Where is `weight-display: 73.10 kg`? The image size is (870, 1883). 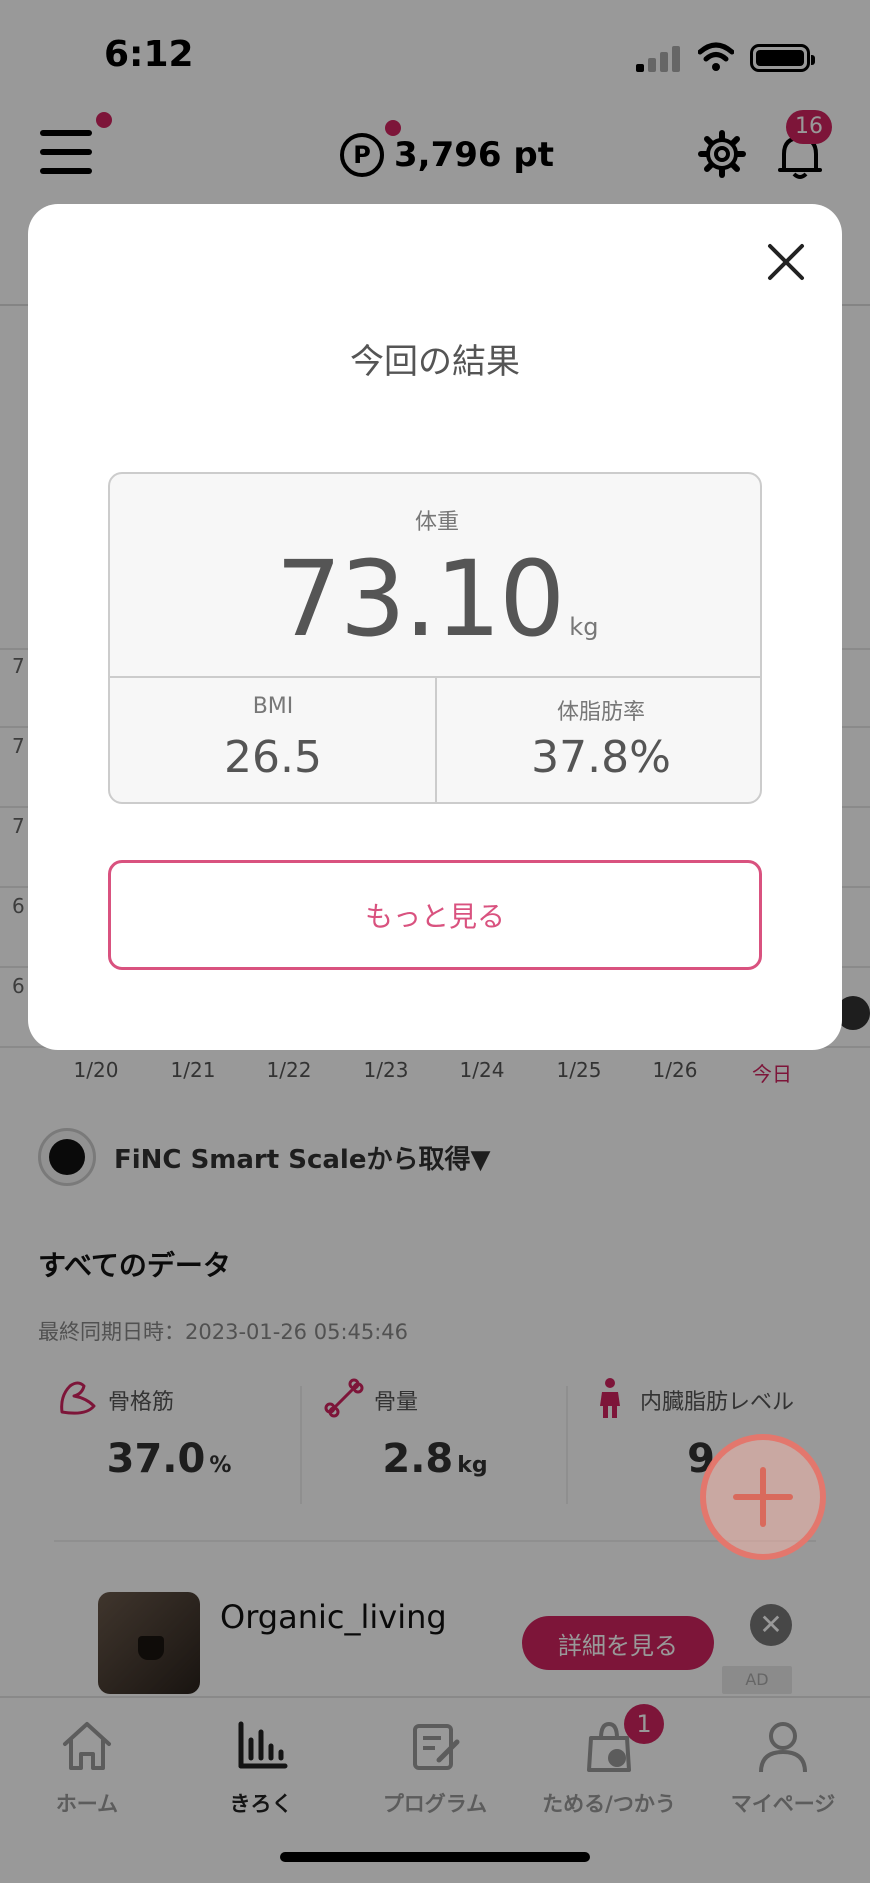
weight-display: 73.10 kg is located at coordinates (435, 599).